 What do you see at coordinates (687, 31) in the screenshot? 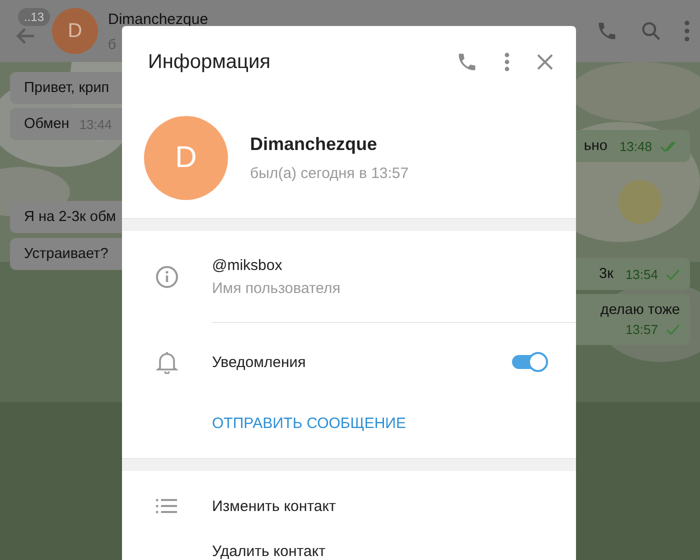
I see `menu-icon` at bounding box center [687, 31].